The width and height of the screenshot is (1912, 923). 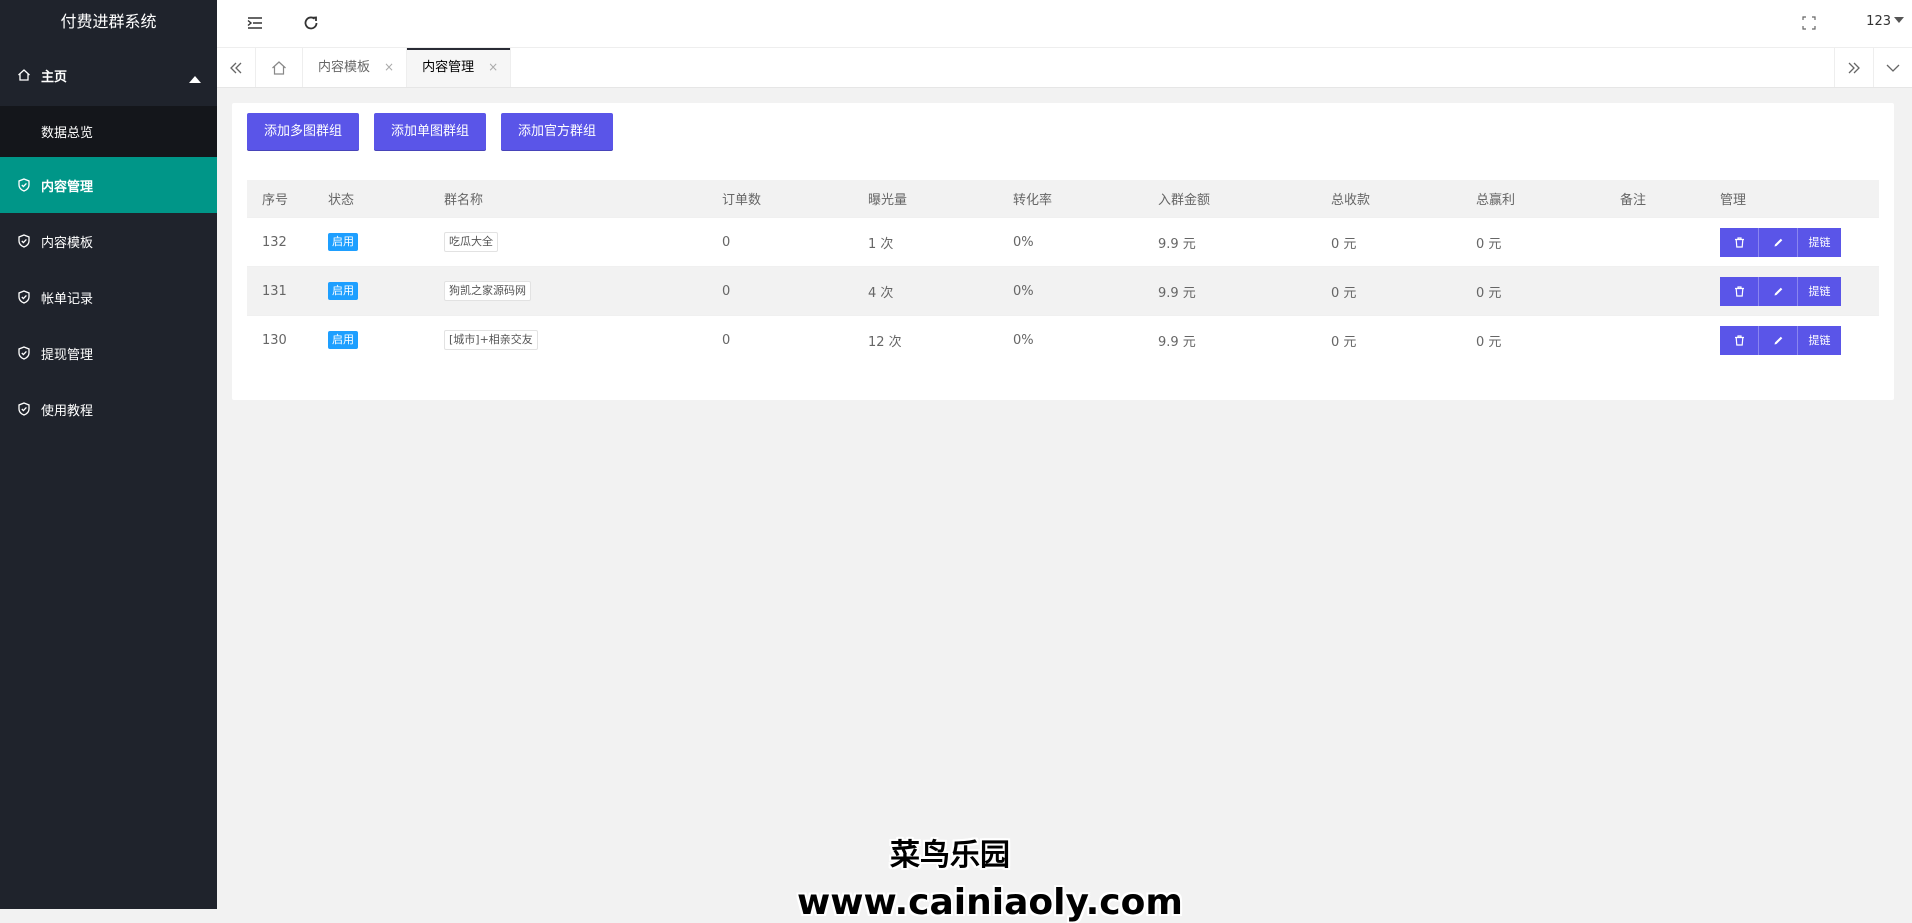 What do you see at coordinates (303, 132) in the screenshot?
I see `add-multi-image-group-button: 添加多图群组` at bounding box center [303, 132].